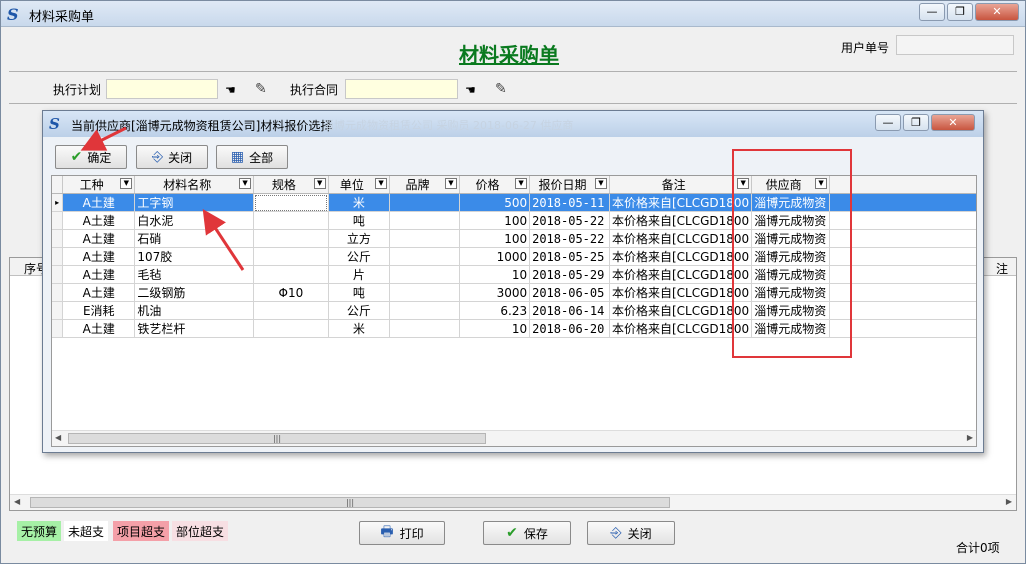  What do you see at coordinates (997, 12) in the screenshot?
I see `close-window-button: ✕` at bounding box center [997, 12].